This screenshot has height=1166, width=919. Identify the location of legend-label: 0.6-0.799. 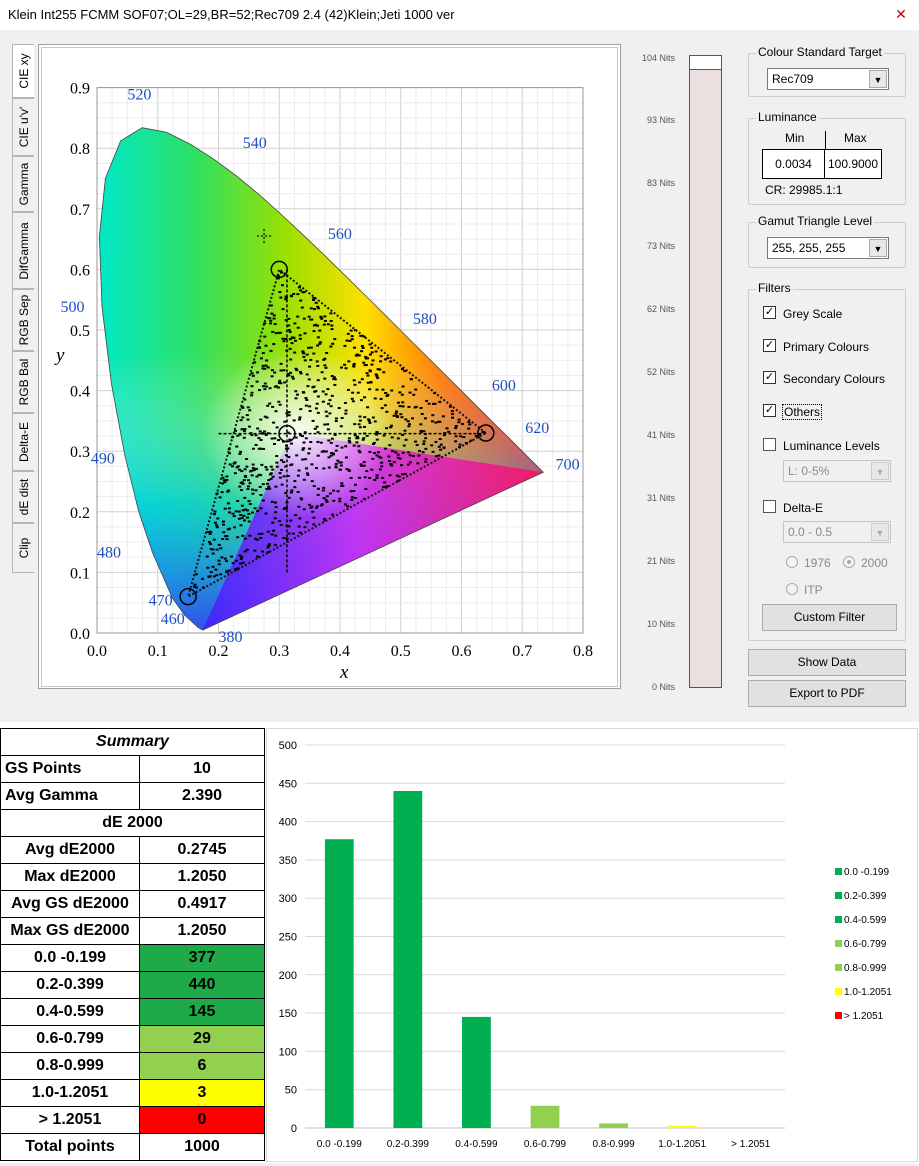
(865, 944).